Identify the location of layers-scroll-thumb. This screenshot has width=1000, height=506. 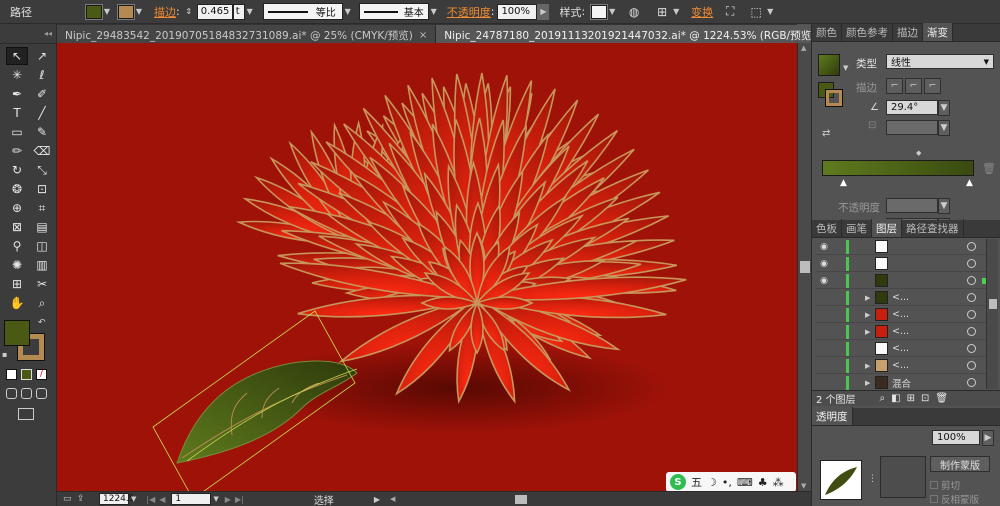
(993, 304).